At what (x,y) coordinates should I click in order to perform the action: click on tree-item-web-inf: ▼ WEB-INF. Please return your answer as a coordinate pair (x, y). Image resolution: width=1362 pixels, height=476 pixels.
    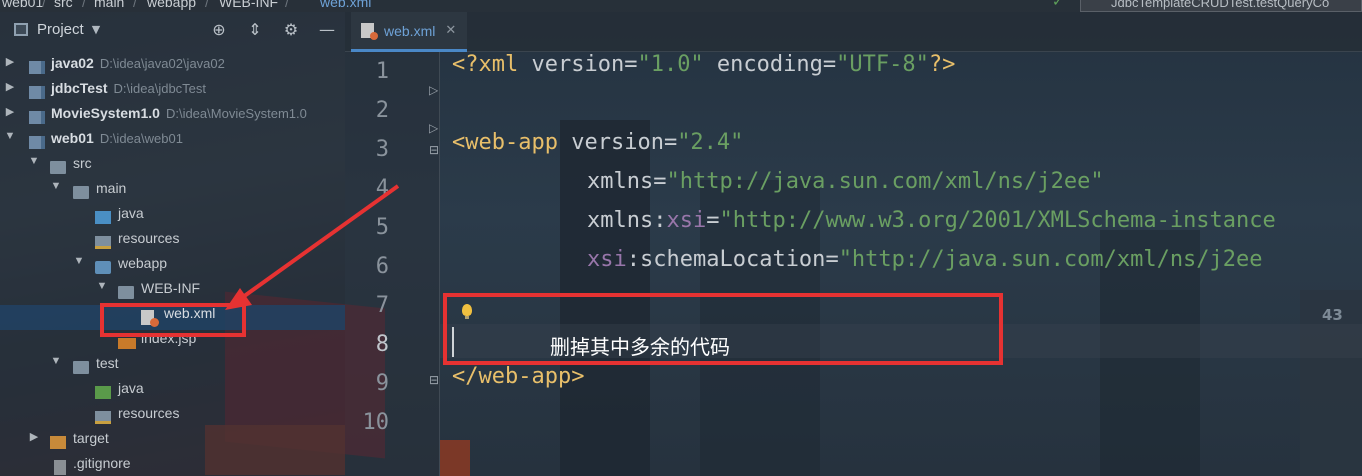
    Looking at the image, I should click on (172, 292).